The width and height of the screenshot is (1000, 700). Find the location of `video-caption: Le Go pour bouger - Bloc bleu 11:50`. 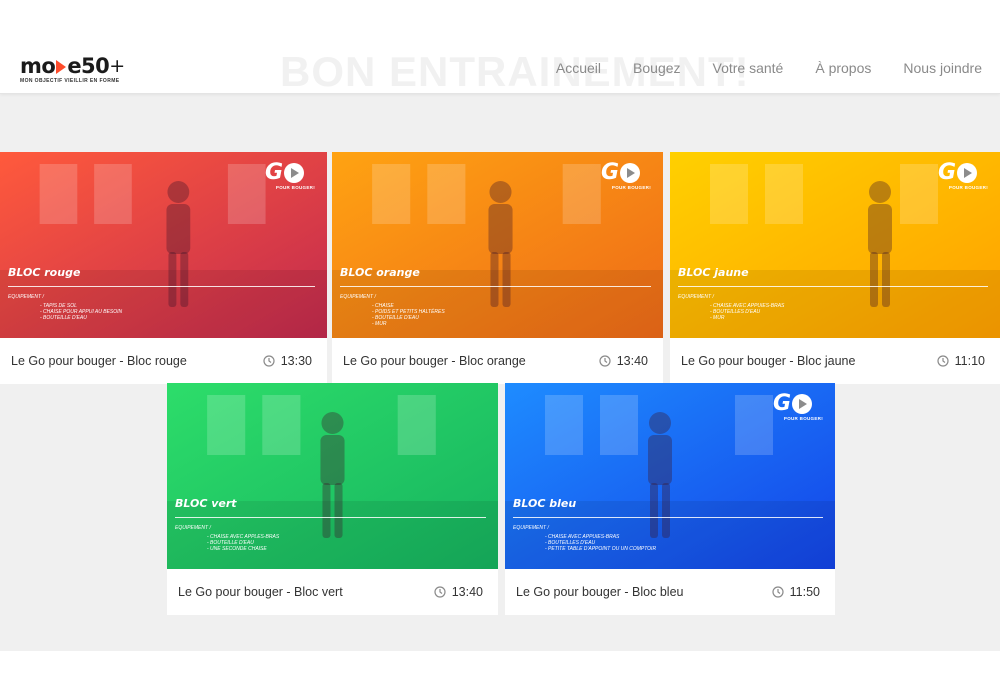

video-caption: Le Go pour bouger - Bloc bleu 11:50 is located at coordinates (670, 592).